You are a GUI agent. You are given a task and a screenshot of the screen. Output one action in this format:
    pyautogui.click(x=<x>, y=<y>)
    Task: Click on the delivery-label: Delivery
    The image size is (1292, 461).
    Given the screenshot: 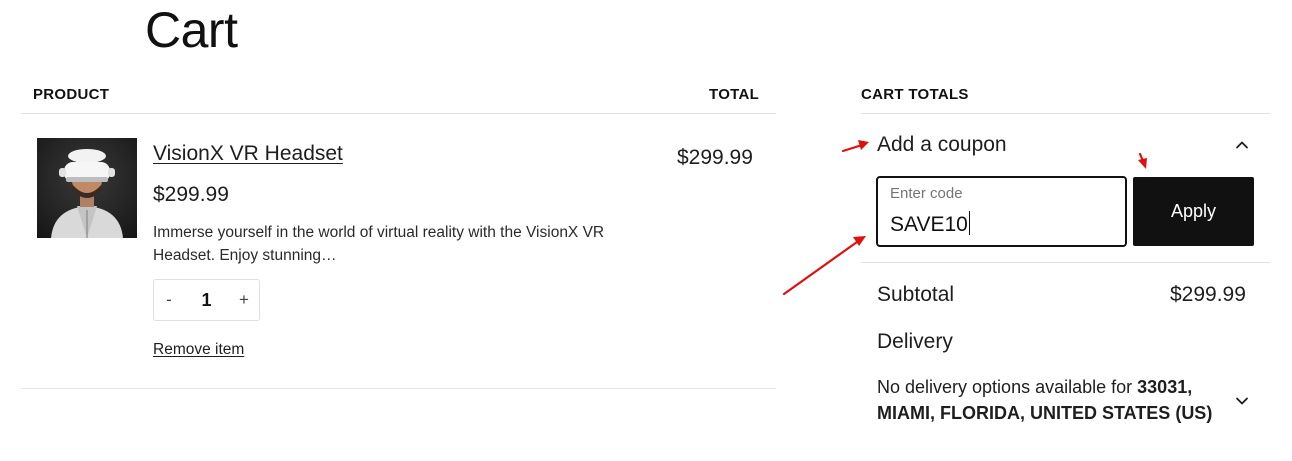 What is the action you would take?
    pyautogui.click(x=915, y=341)
    